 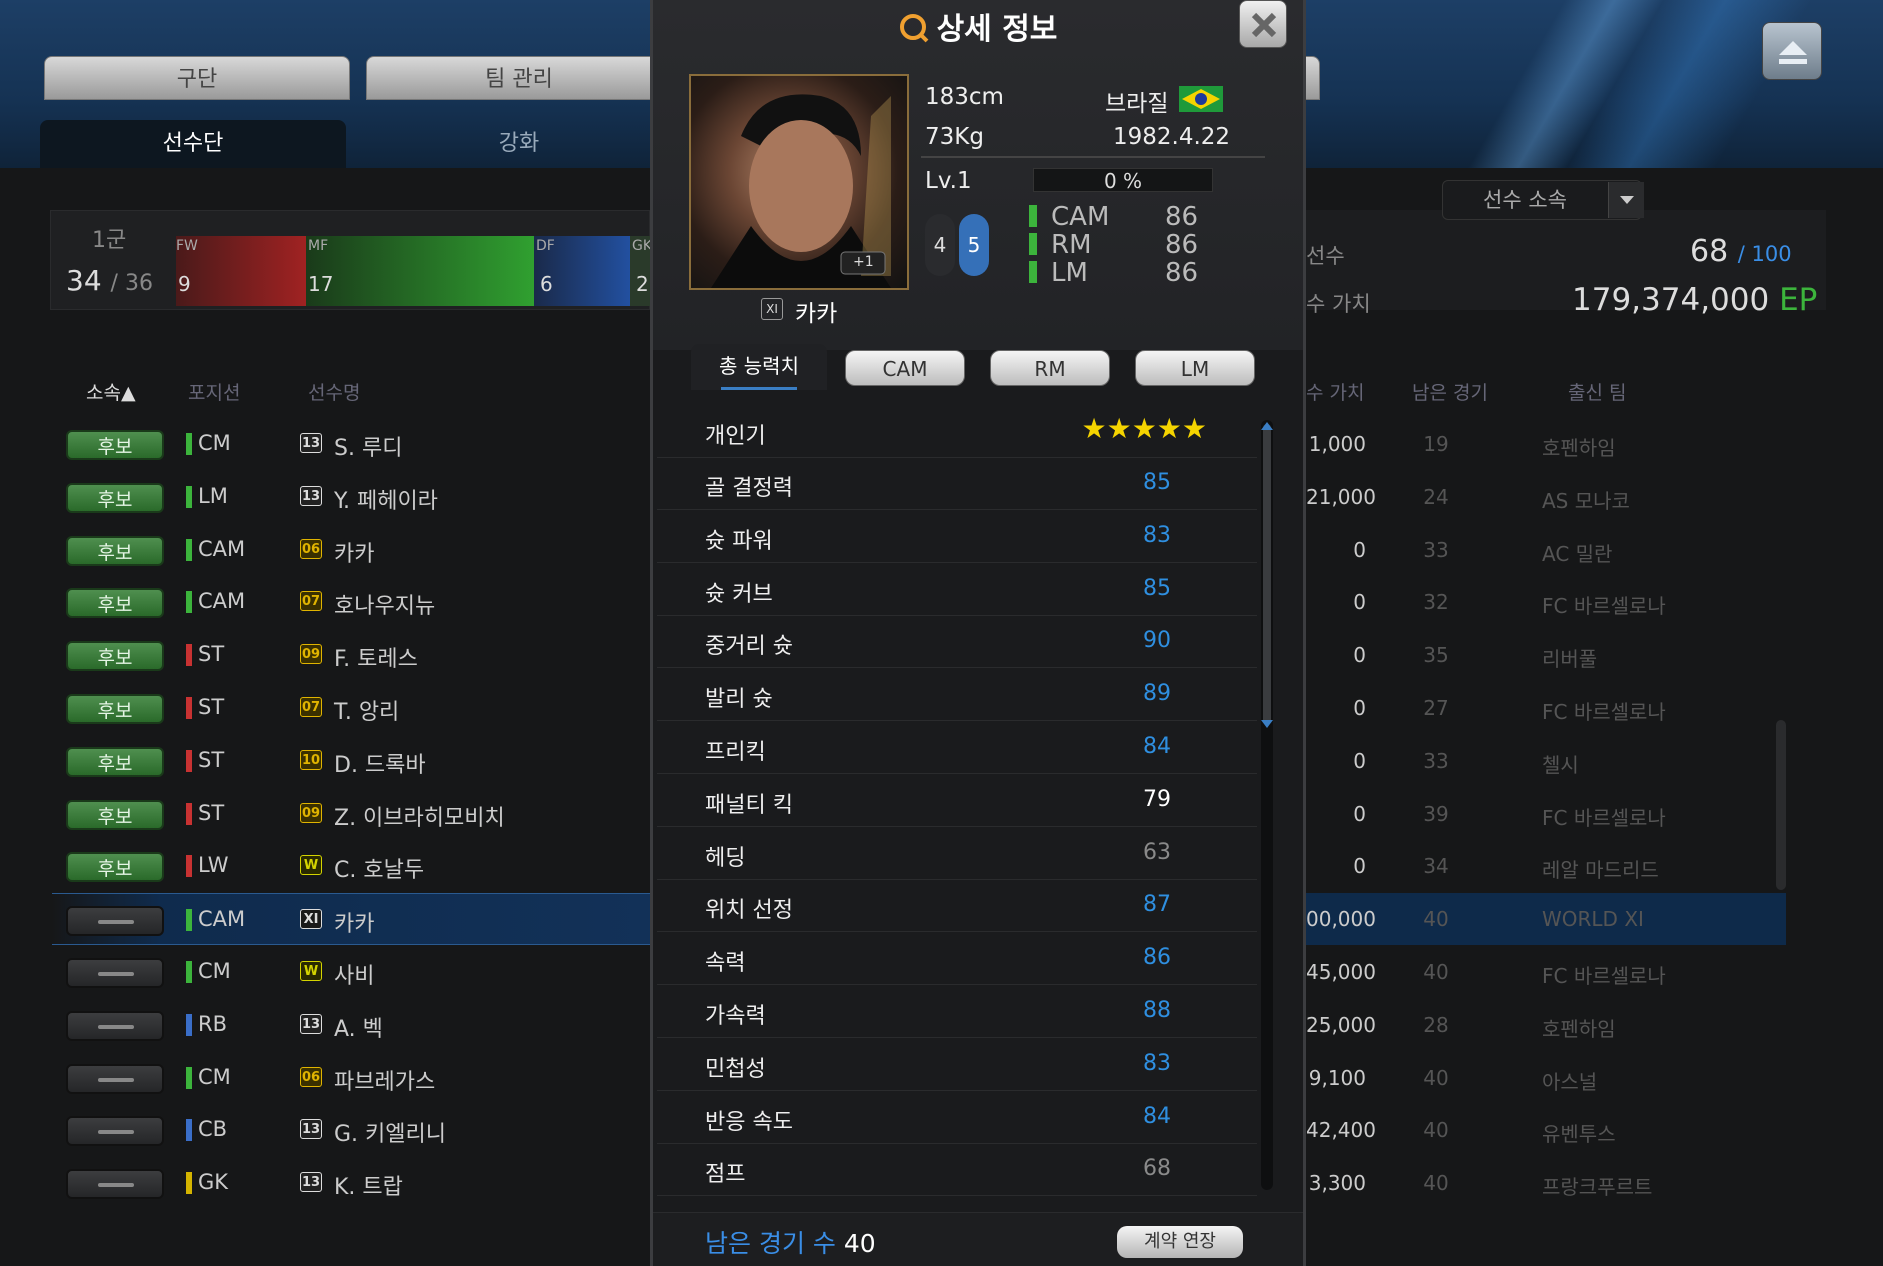 What do you see at coordinates (725, 964) in the screenshot?
I see `stat-name: 속력` at bounding box center [725, 964].